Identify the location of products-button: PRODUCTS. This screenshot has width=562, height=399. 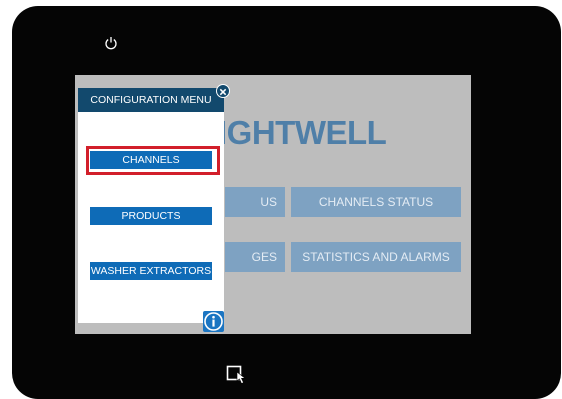
(151, 216).